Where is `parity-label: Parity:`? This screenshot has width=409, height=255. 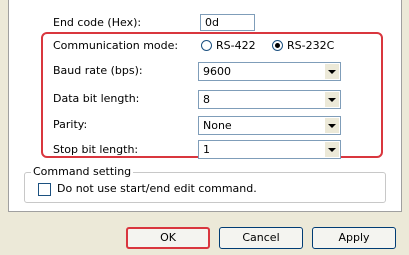
parity-label: Parity: is located at coordinates (70, 124).